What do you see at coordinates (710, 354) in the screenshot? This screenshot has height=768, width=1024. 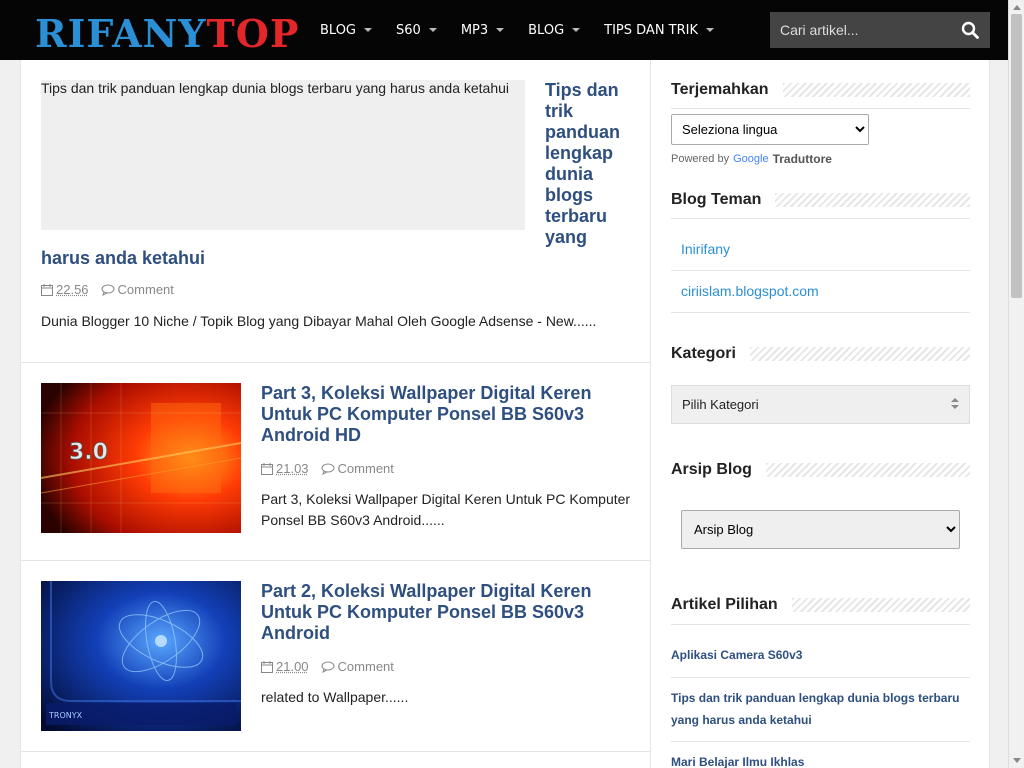 I see `widget-title-text: Kategori` at bounding box center [710, 354].